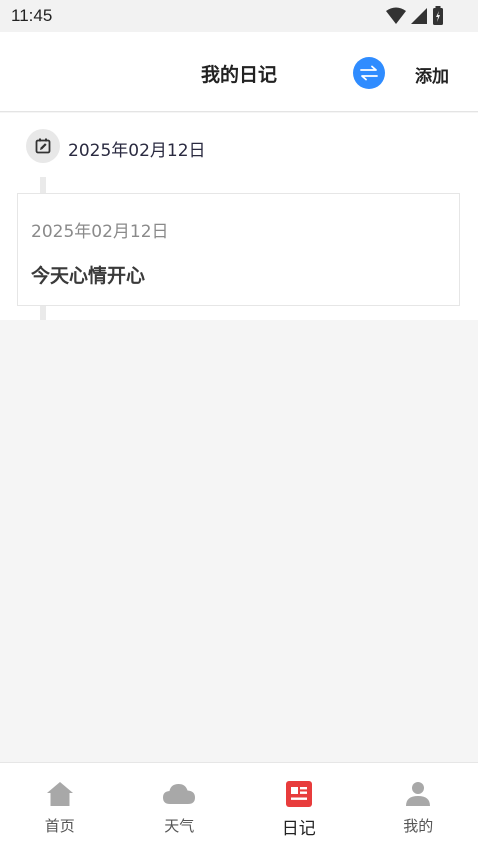 The height and width of the screenshot is (850, 478). Describe the element at coordinates (179, 794) in the screenshot. I see `cloud-icon` at that location.